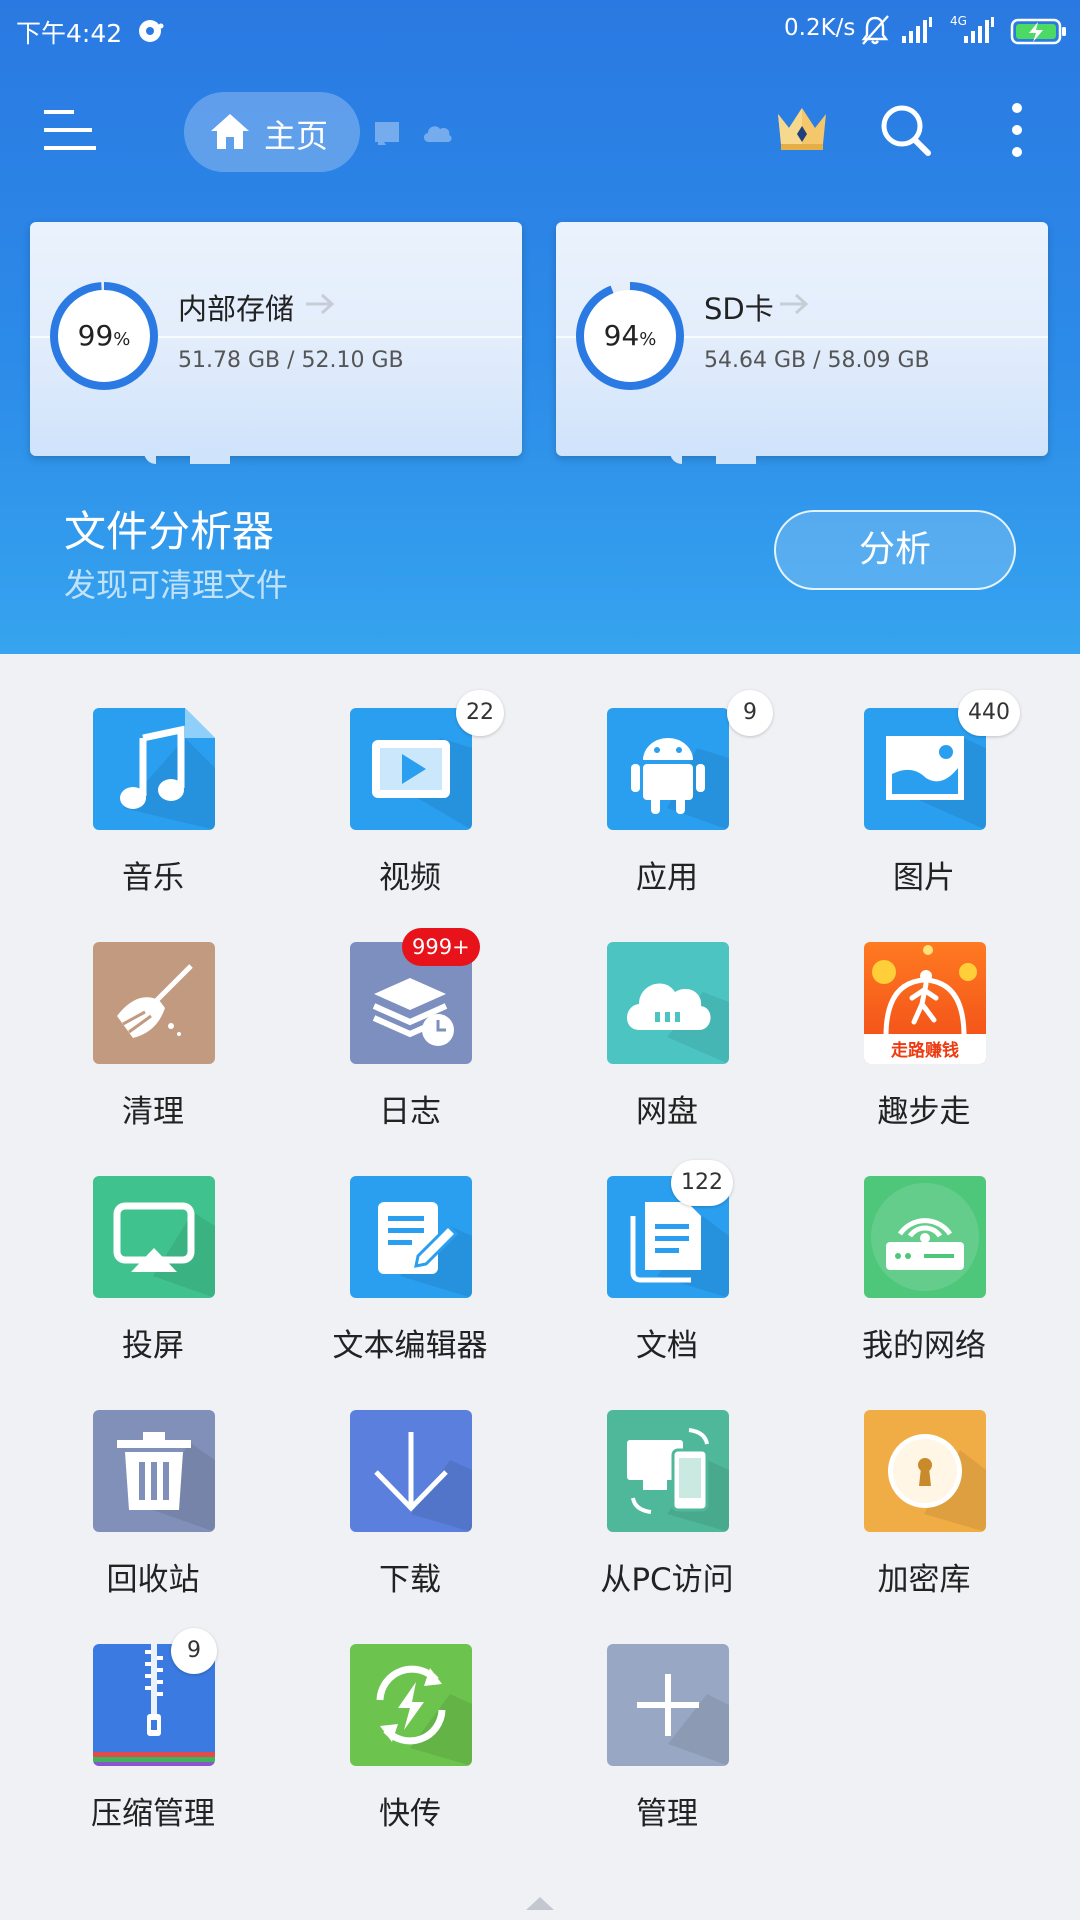  Describe the element at coordinates (820, 28) in the screenshot. I see `net-speed: 0.2K/s` at that location.